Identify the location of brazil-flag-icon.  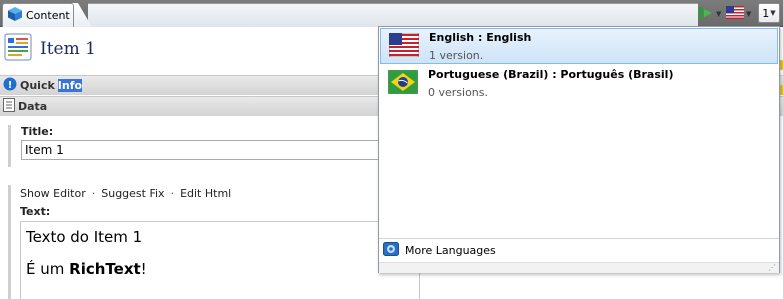
(403, 83).